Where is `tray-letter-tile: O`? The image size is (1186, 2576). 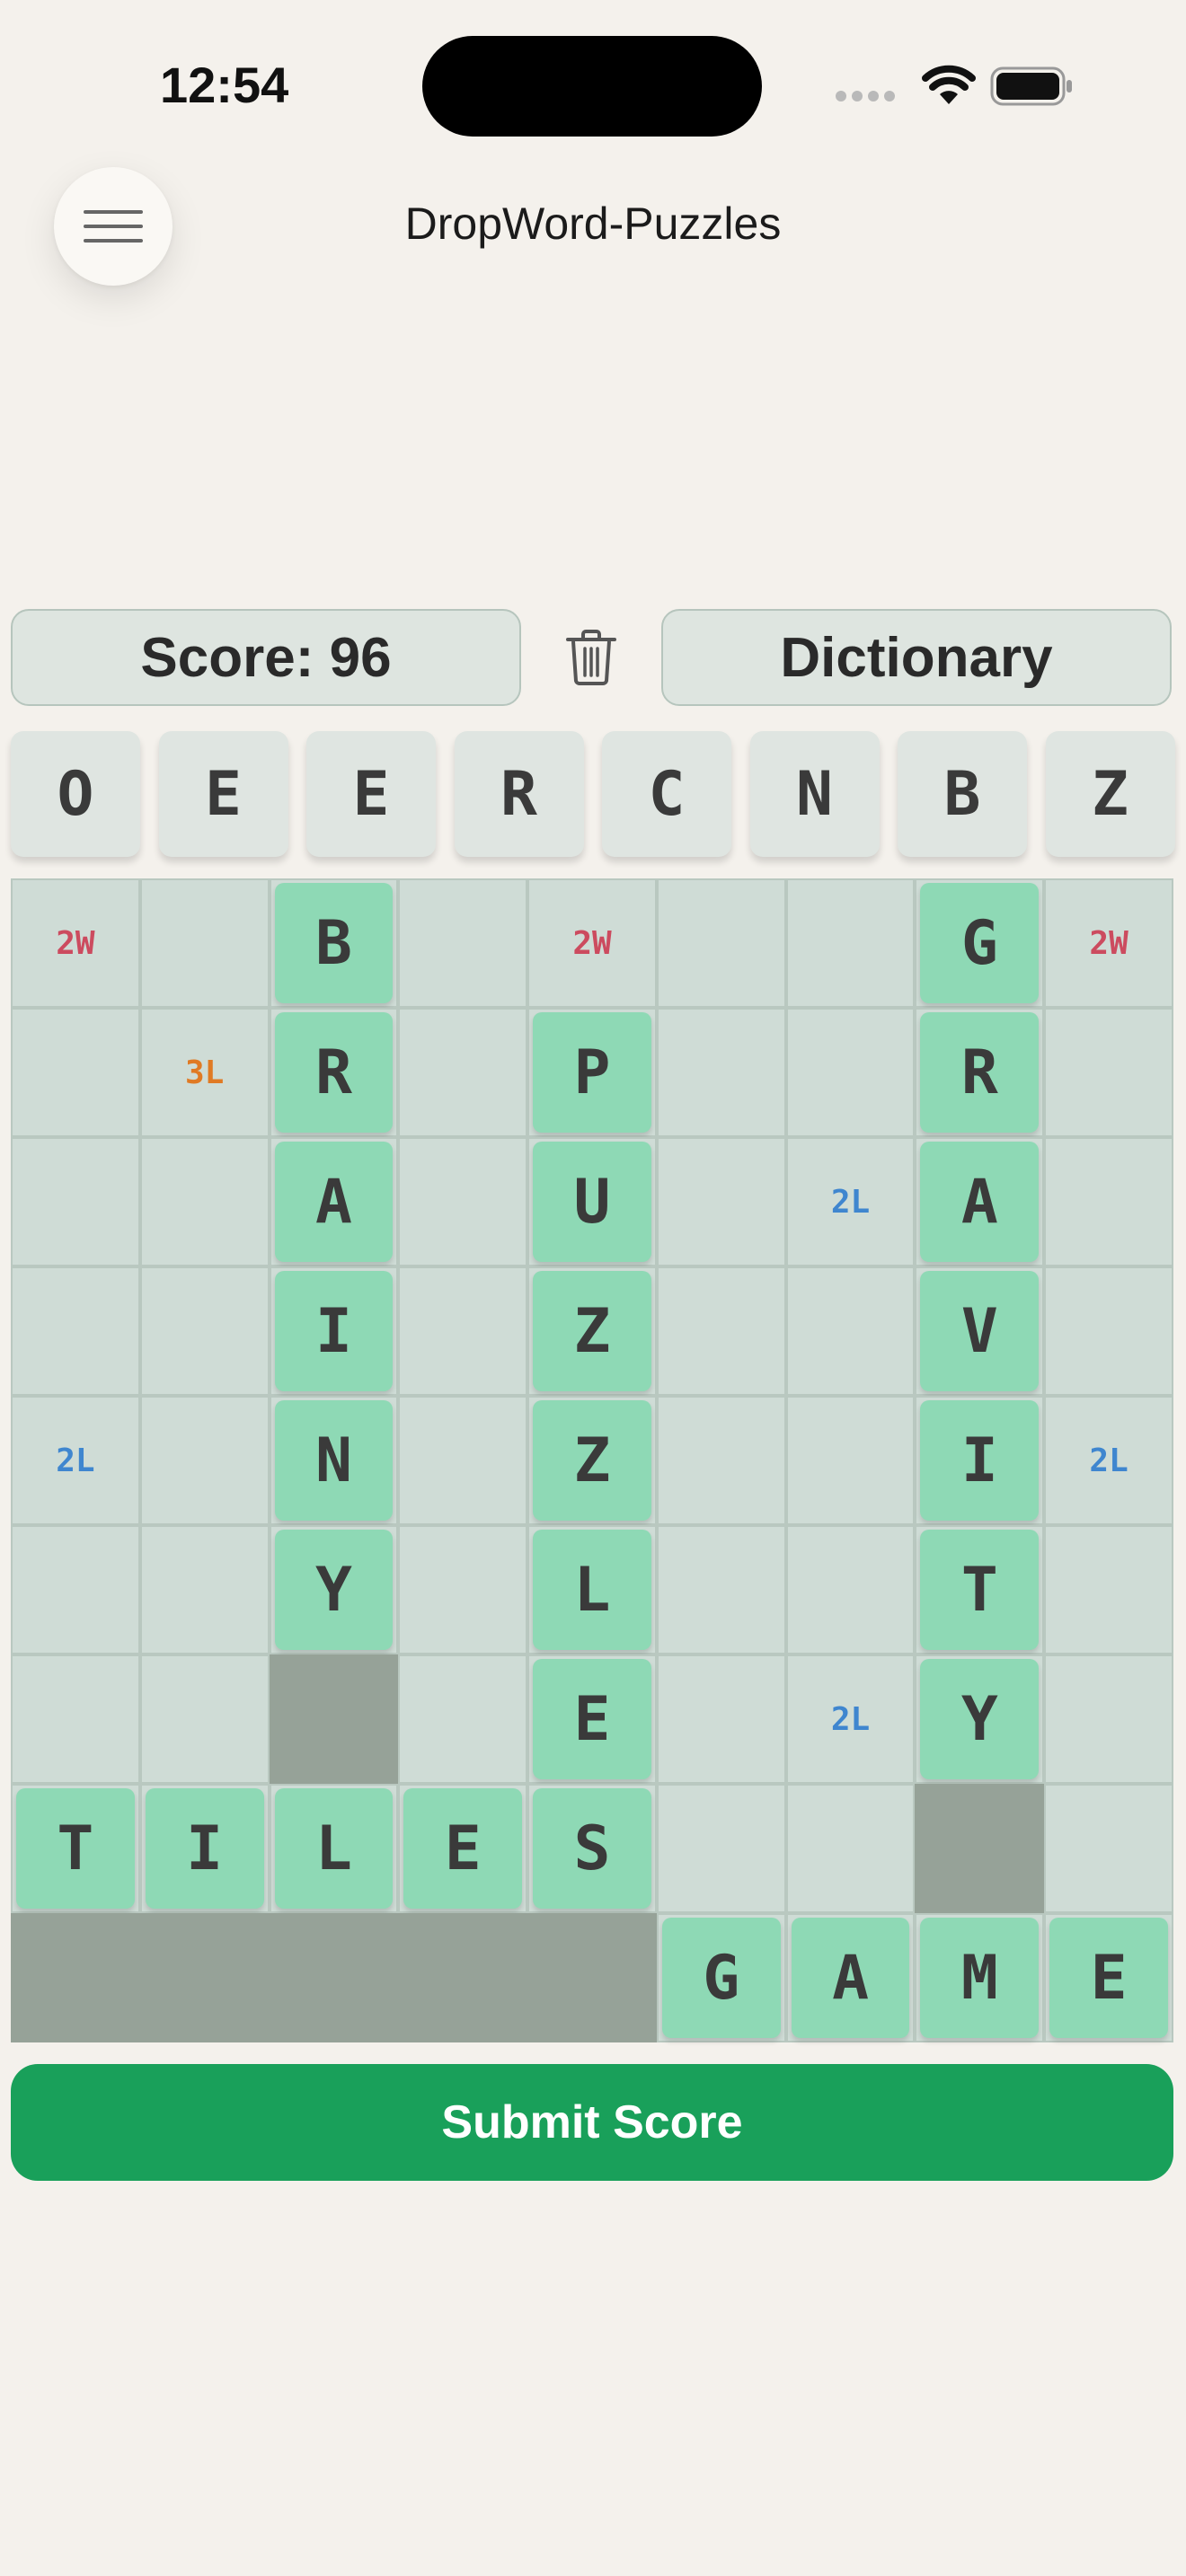
tray-letter-tile: O is located at coordinates (75, 794).